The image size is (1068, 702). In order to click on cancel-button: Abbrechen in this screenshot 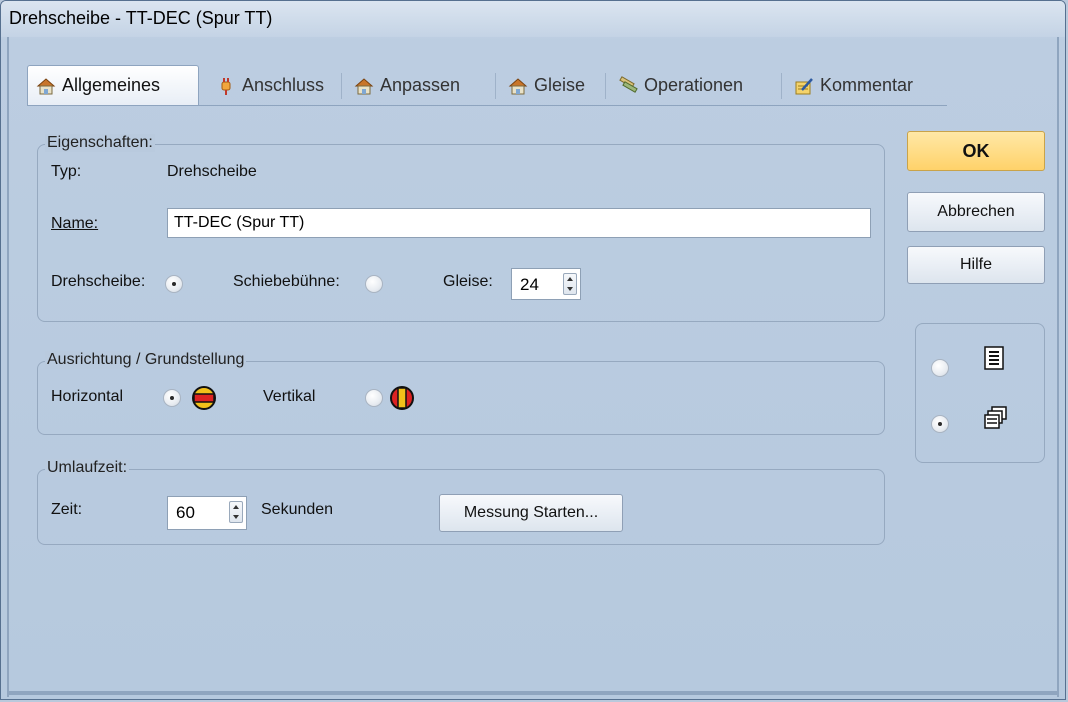, I will do `click(976, 212)`.